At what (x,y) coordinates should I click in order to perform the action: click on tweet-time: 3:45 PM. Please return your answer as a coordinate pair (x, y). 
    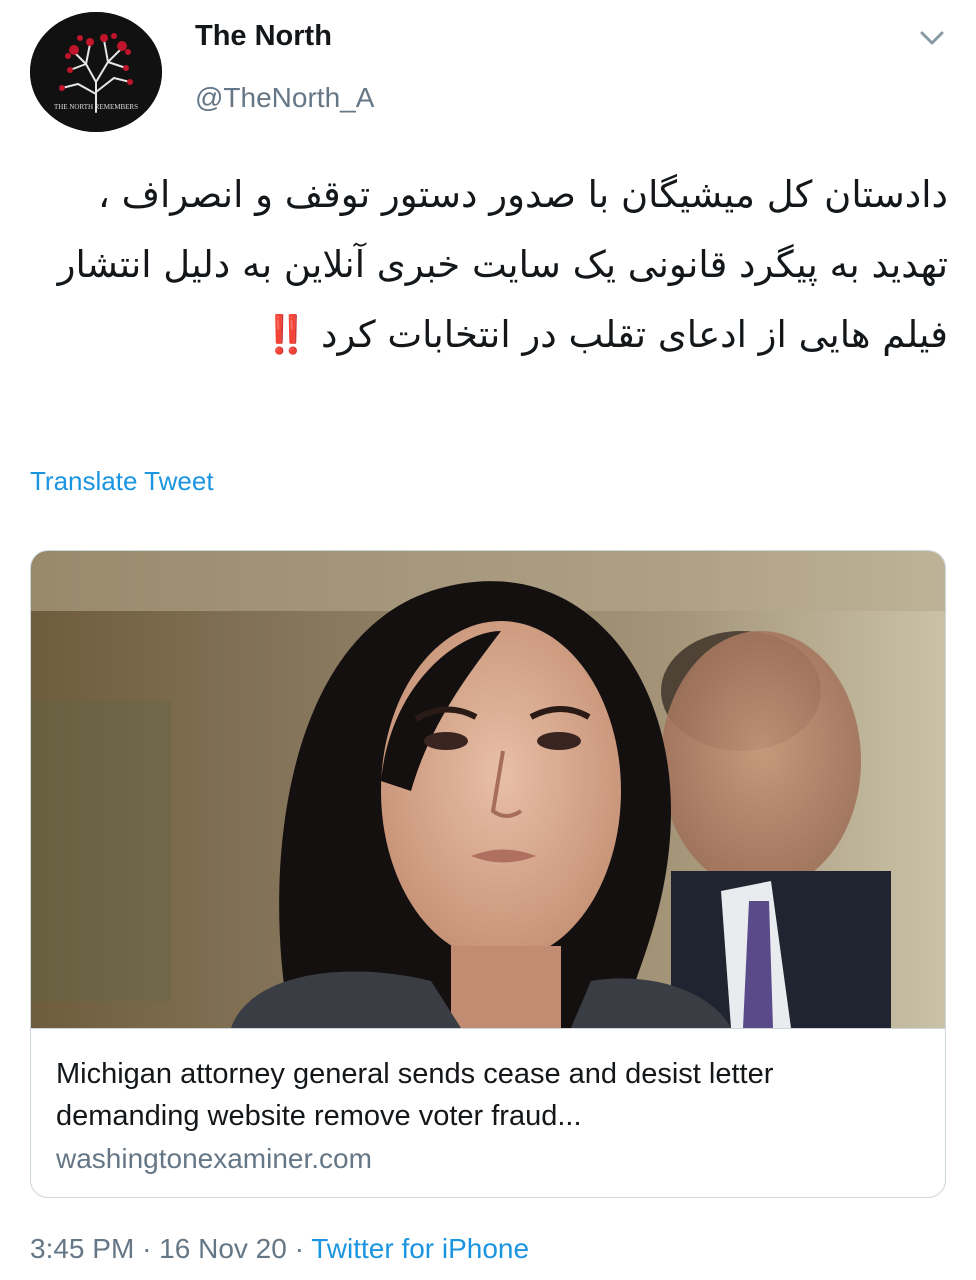
    Looking at the image, I should click on (82, 1248).